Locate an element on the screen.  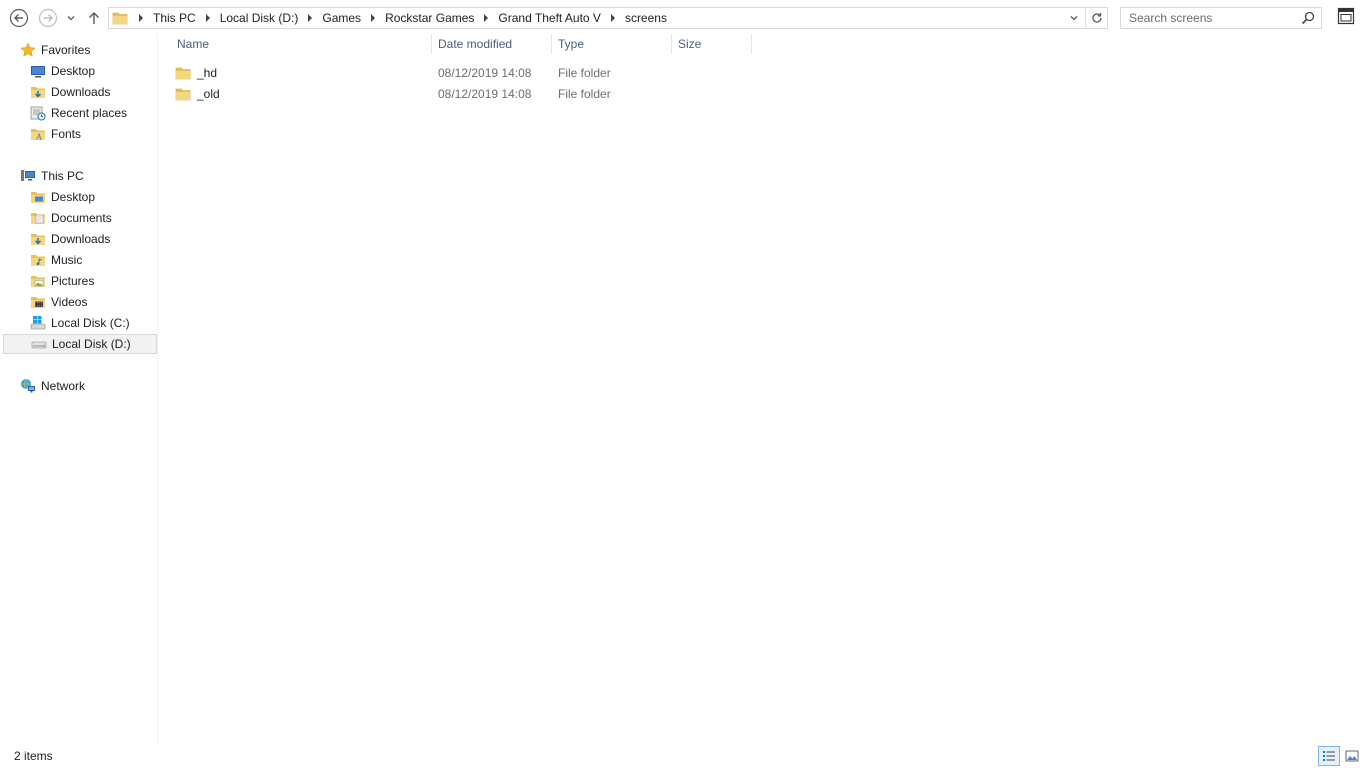
nav-label: Downloads is located at coordinates (81, 92).